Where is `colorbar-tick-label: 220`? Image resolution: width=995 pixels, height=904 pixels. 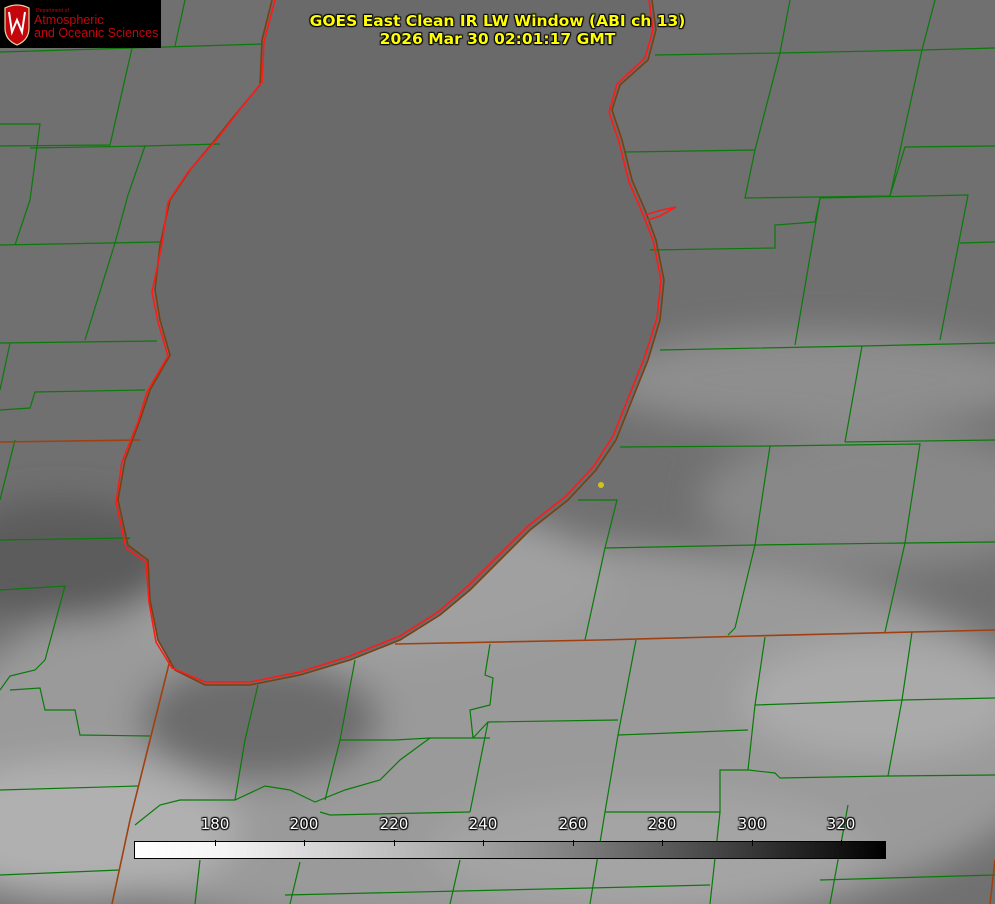
colorbar-tick-label: 220 is located at coordinates (394, 824).